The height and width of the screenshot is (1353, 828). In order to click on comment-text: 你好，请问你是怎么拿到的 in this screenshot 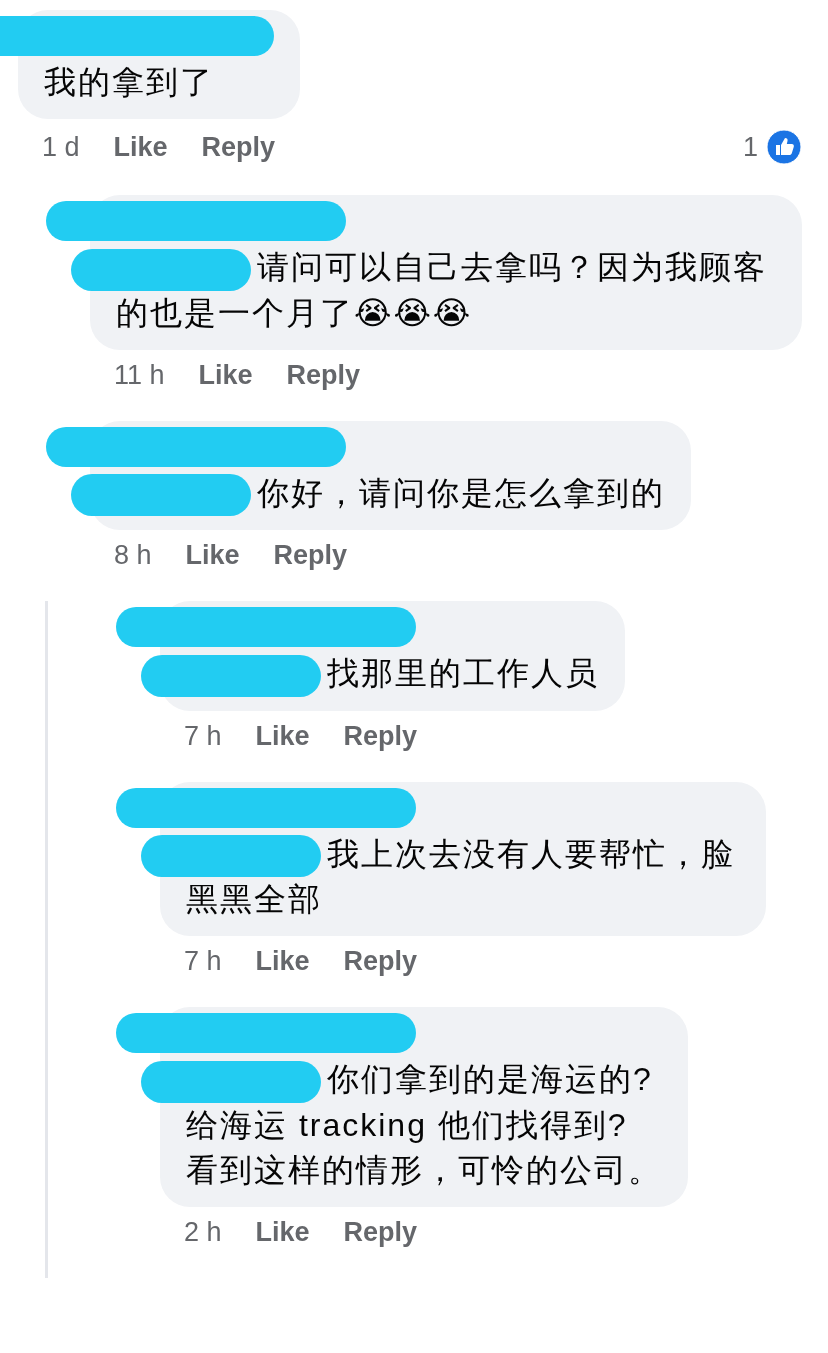, I will do `click(390, 493)`.